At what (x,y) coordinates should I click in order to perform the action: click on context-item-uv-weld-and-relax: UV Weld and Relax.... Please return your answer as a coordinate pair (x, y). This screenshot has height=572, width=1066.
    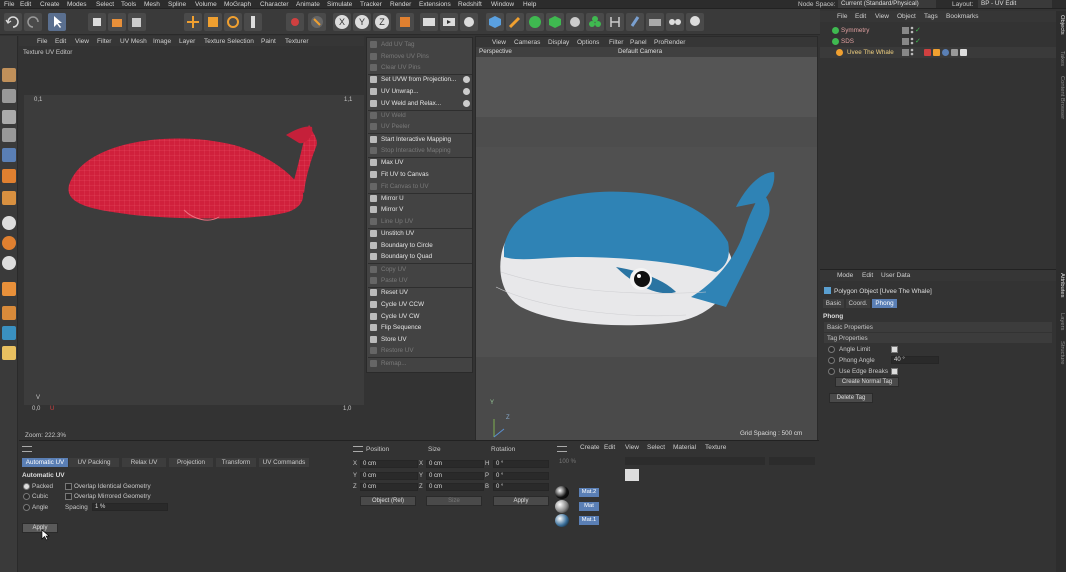
    Looking at the image, I should click on (420, 103).